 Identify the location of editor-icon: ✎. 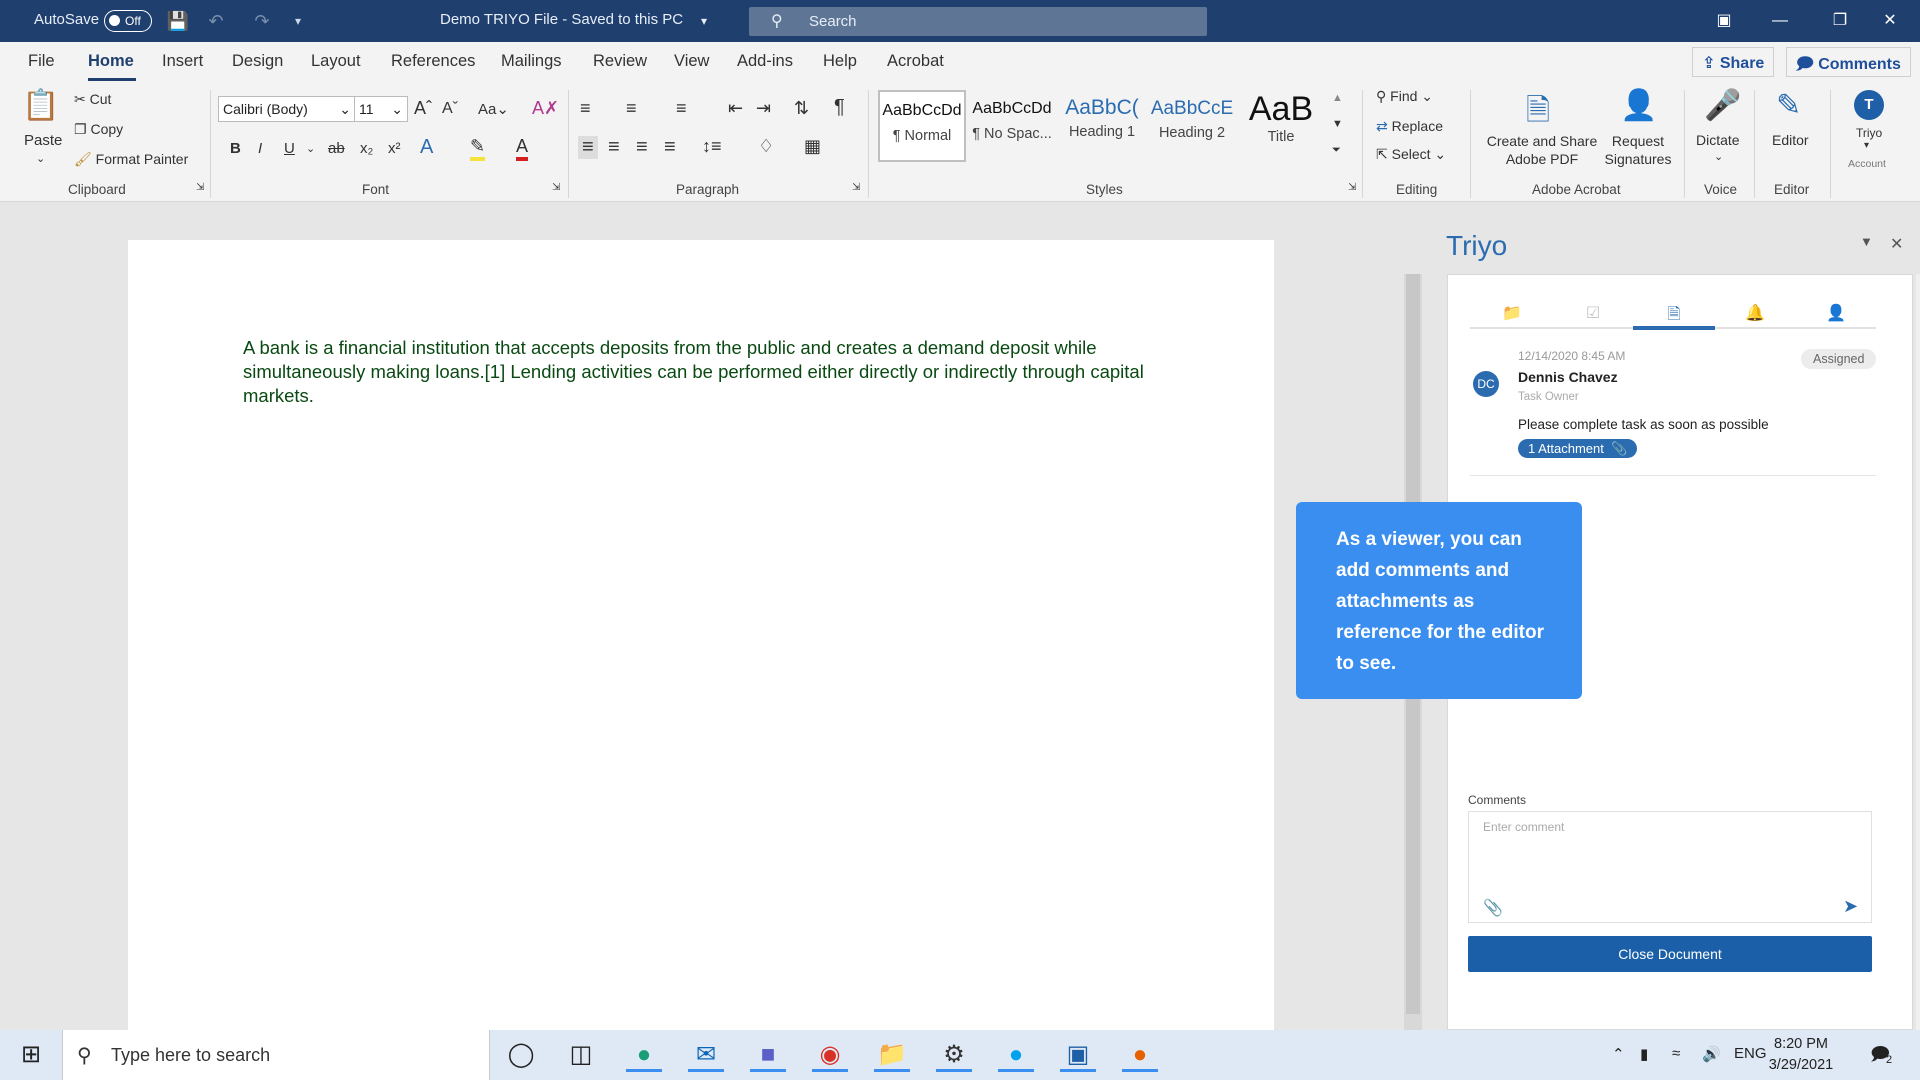
(1788, 105).